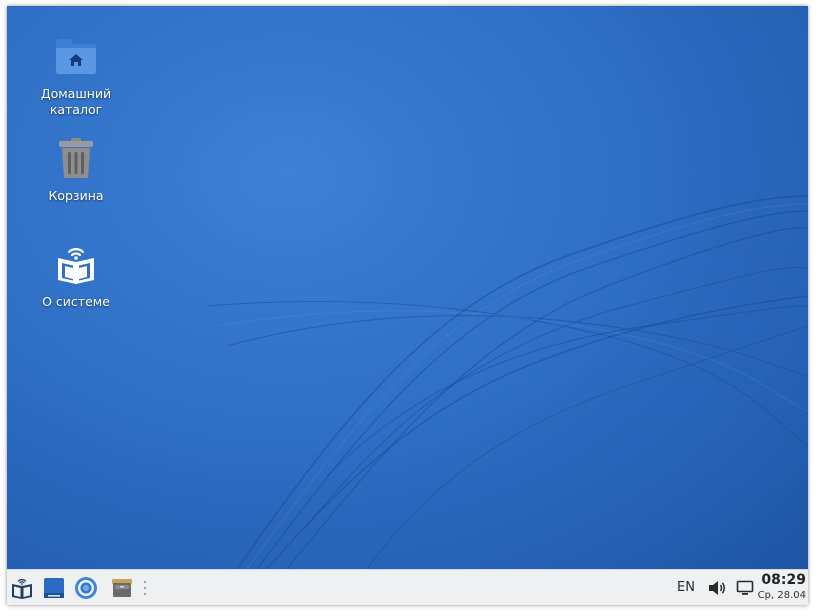 The height and width of the screenshot is (616, 821). I want to click on desktop-icon, so click(54, 588).